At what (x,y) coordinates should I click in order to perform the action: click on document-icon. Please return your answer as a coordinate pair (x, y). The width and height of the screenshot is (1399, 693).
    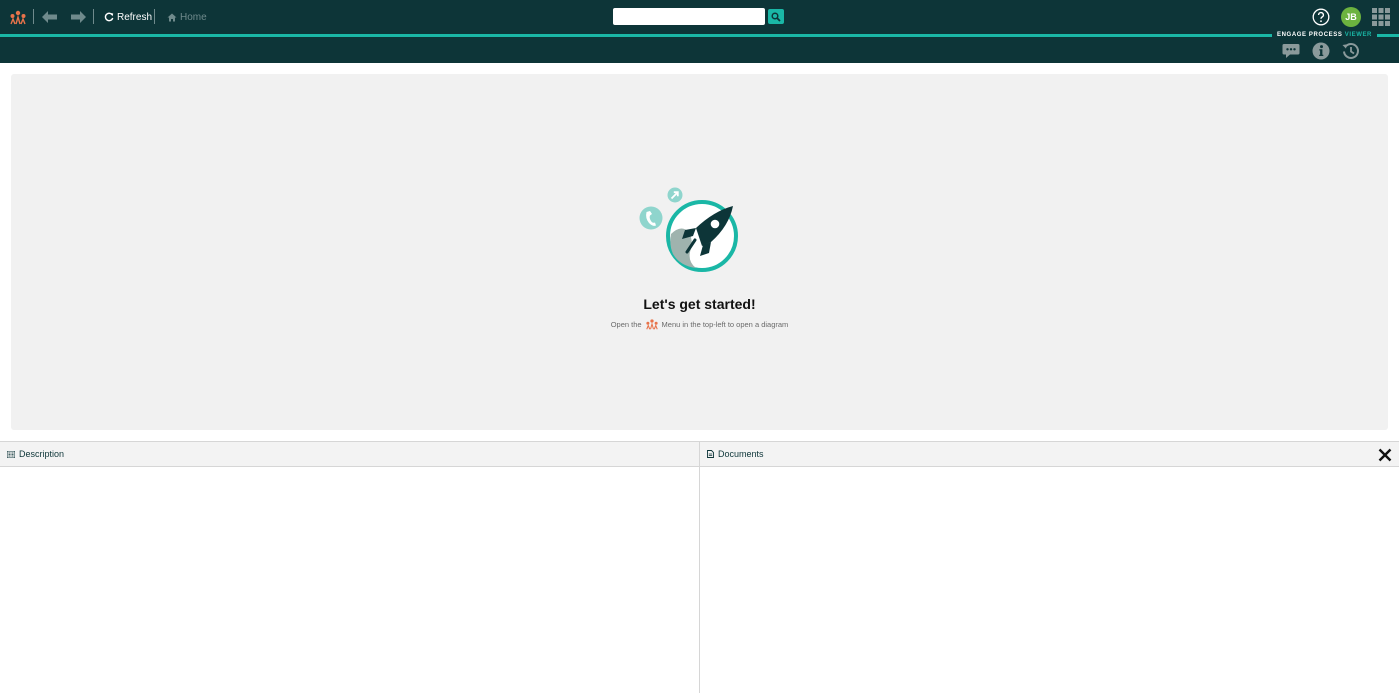
    Looking at the image, I should click on (710, 454).